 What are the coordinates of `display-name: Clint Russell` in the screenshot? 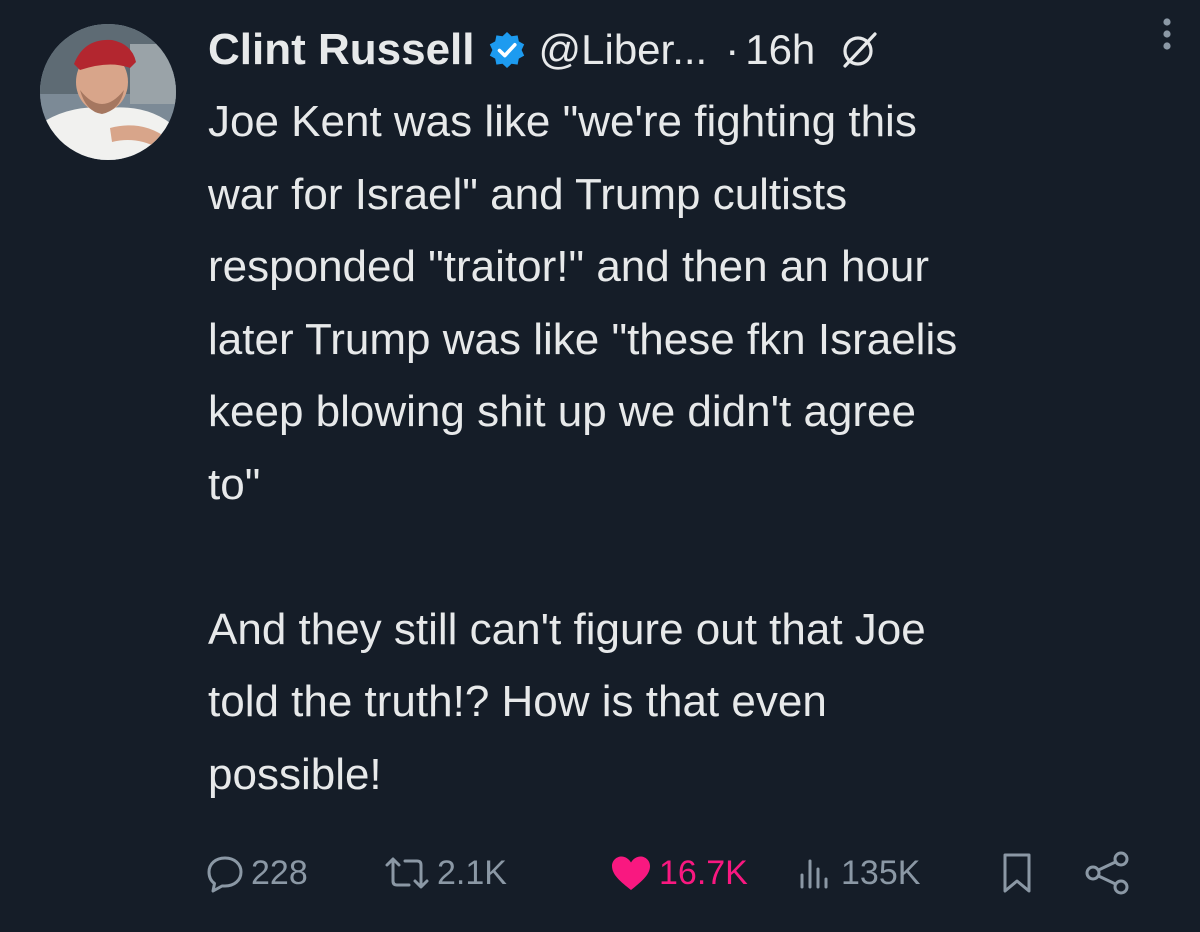 It's located at (341, 50).